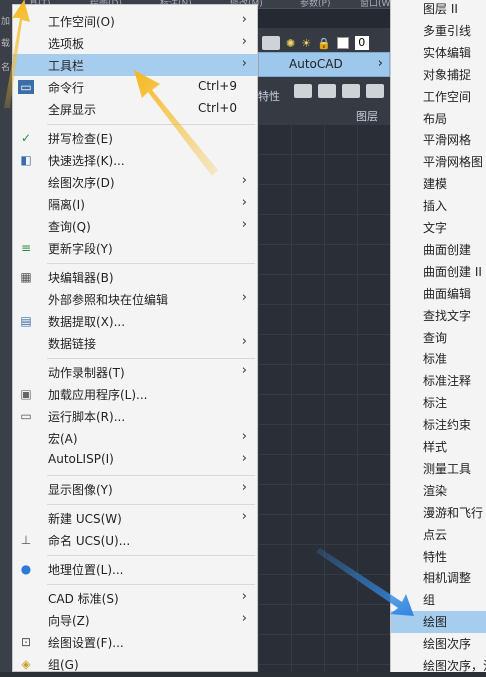  Describe the element at coordinates (438, 162) in the screenshot. I see `toolbar-list-item: 平滑网格图` at that location.